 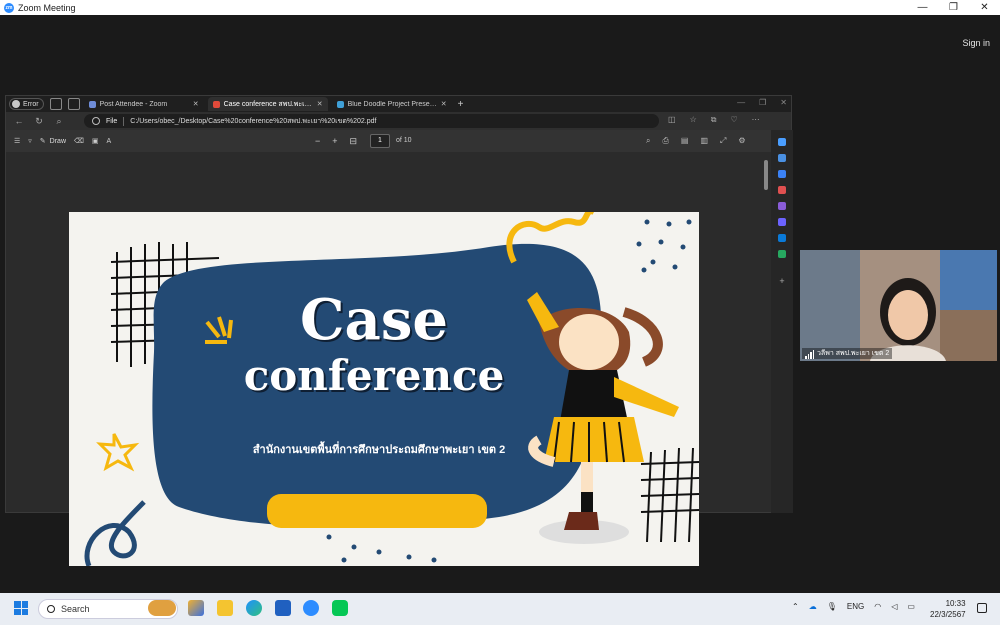 I want to click on pdf-favicon-icon, so click(x=216, y=104).